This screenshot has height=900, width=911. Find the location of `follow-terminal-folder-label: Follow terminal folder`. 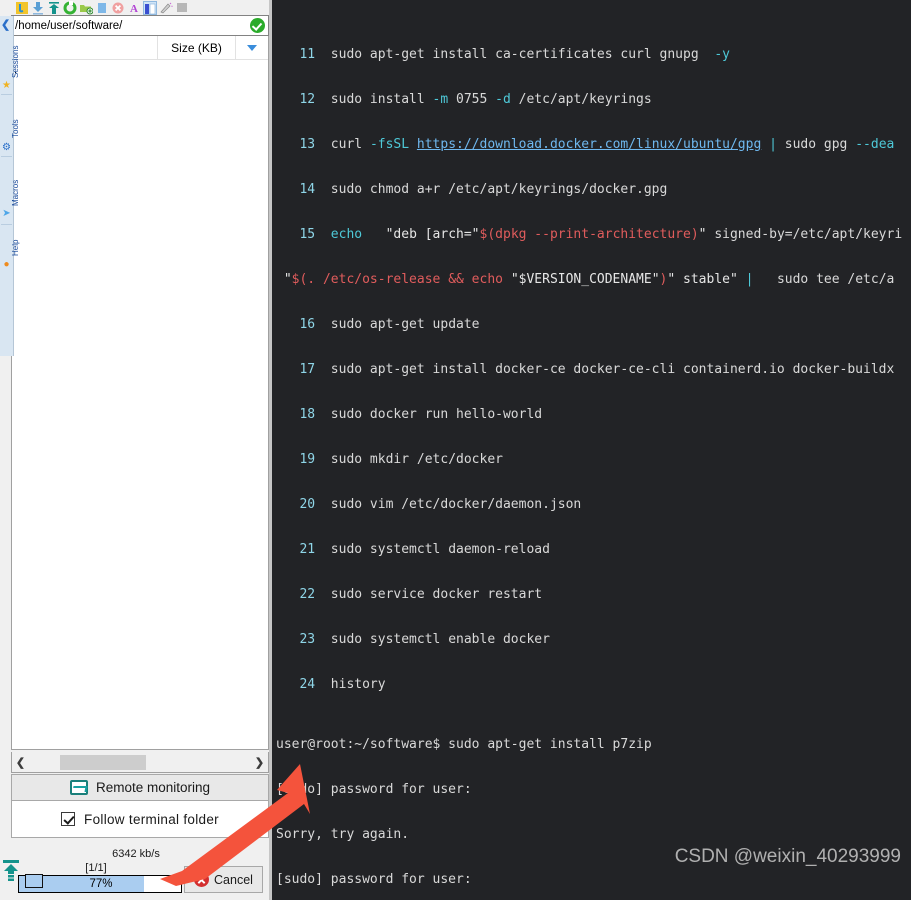

follow-terminal-folder-label: Follow terminal folder is located at coordinates (151, 819).